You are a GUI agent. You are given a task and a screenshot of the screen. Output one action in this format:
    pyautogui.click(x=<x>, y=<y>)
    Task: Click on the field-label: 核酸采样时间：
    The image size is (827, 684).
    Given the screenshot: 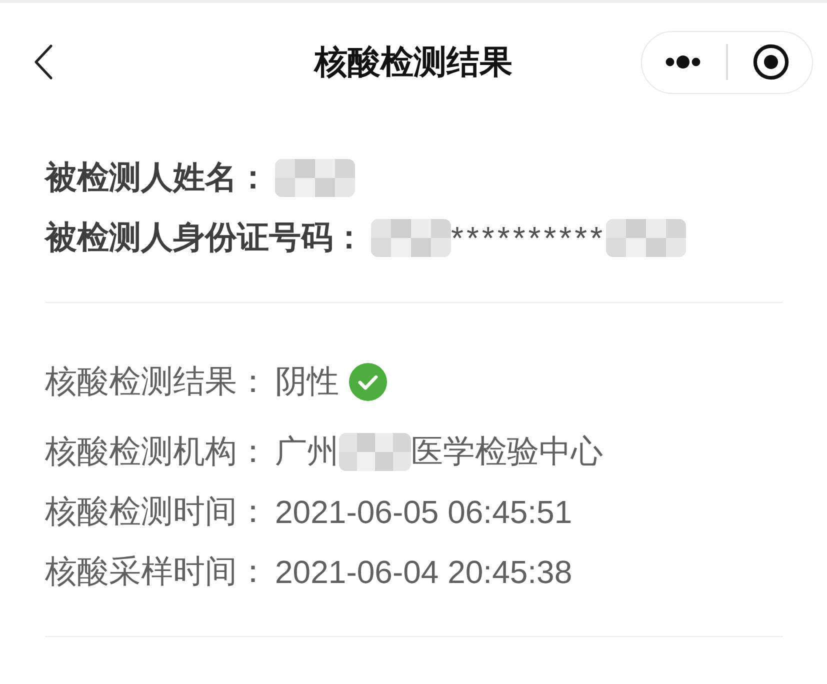 What is the action you would take?
    pyautogui.click(x=157, y=571)
    